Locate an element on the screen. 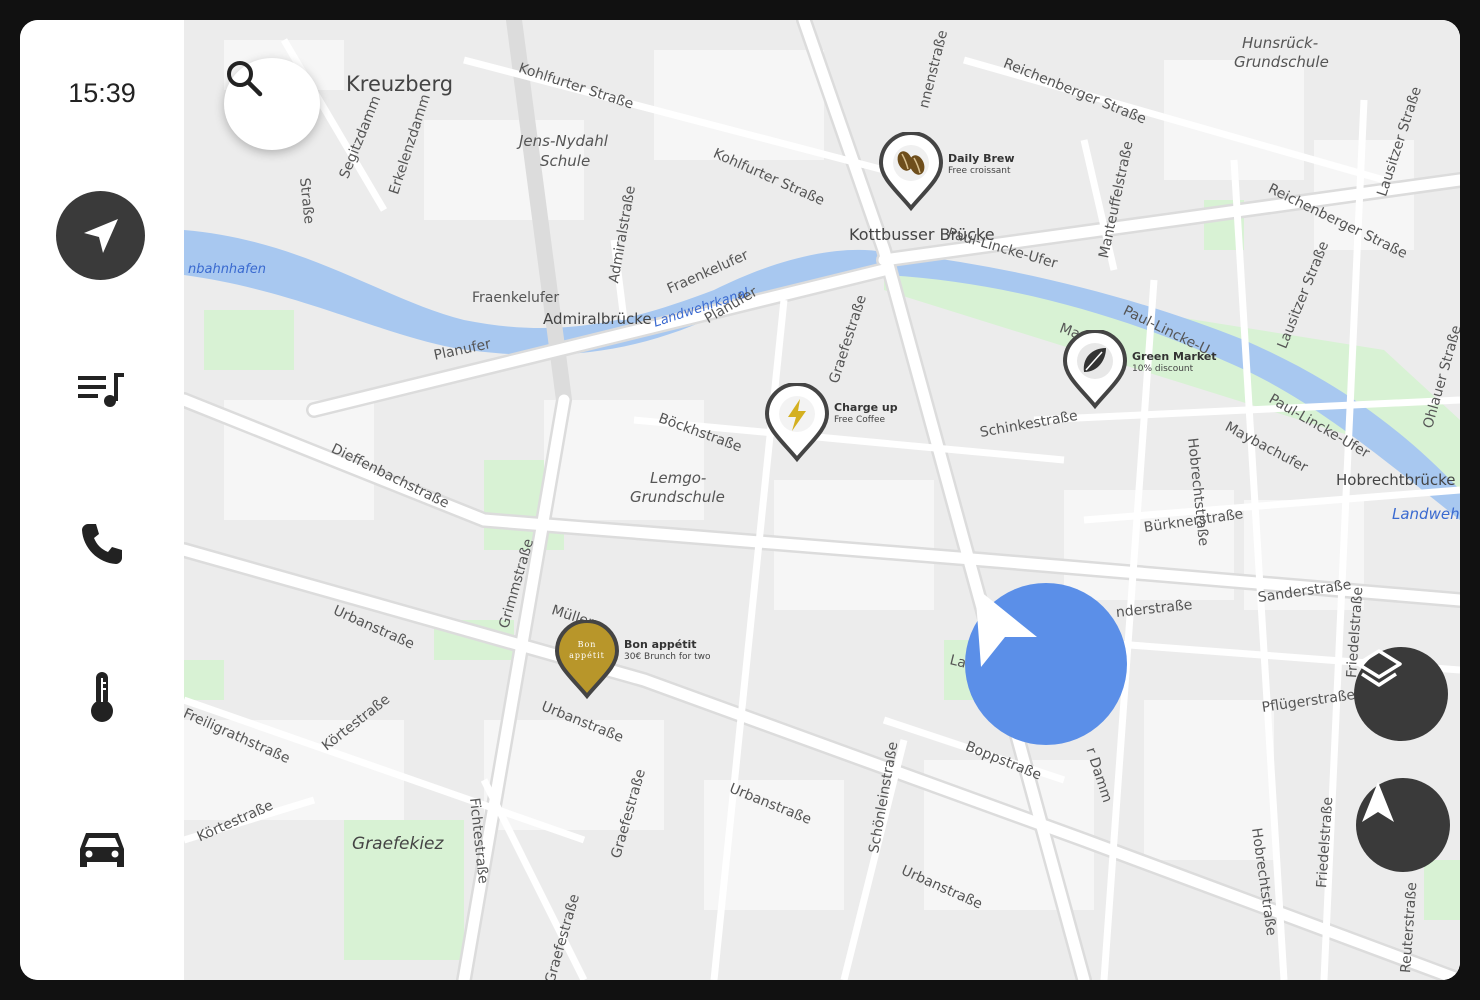 The width and height of the screenshot is (1480, 1000). climate-button is located at coordinates (102, 697).